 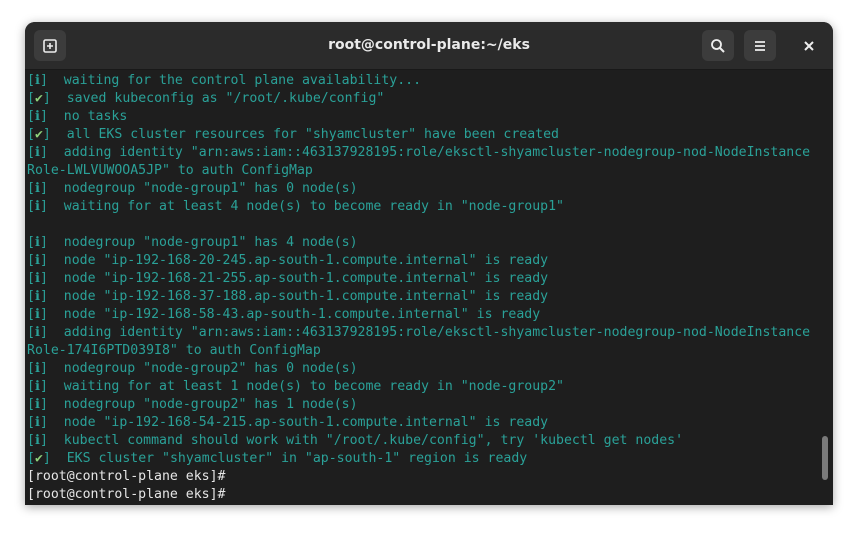 I want to click on line-text: nodegroup "node-group1" has 0 node(s), so click(x=202, y=188).